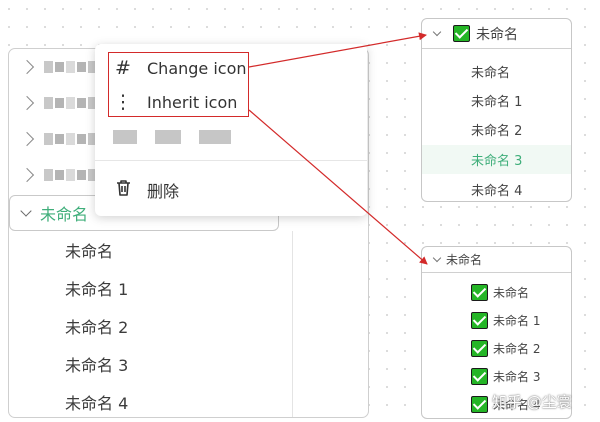 This screenshot has width=600, height=422. Describe the element at coordinates (496, 376) in the screenshot. I see `preview-list-item: 未命名 3` at that location.